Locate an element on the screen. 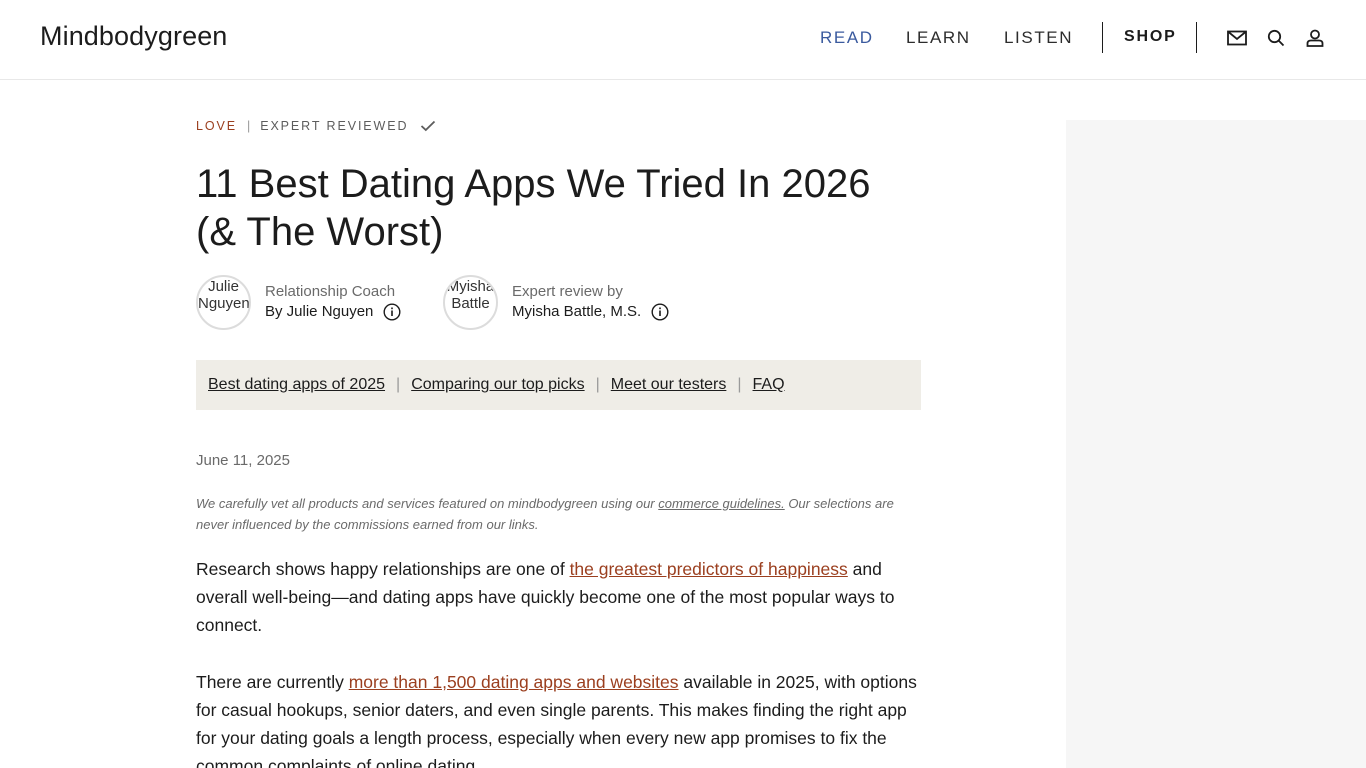  search-icon is located at coordinates (1276, 38).